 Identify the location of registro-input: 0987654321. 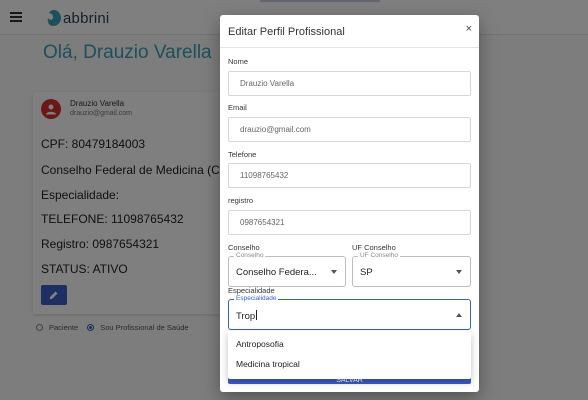
(349, 222).